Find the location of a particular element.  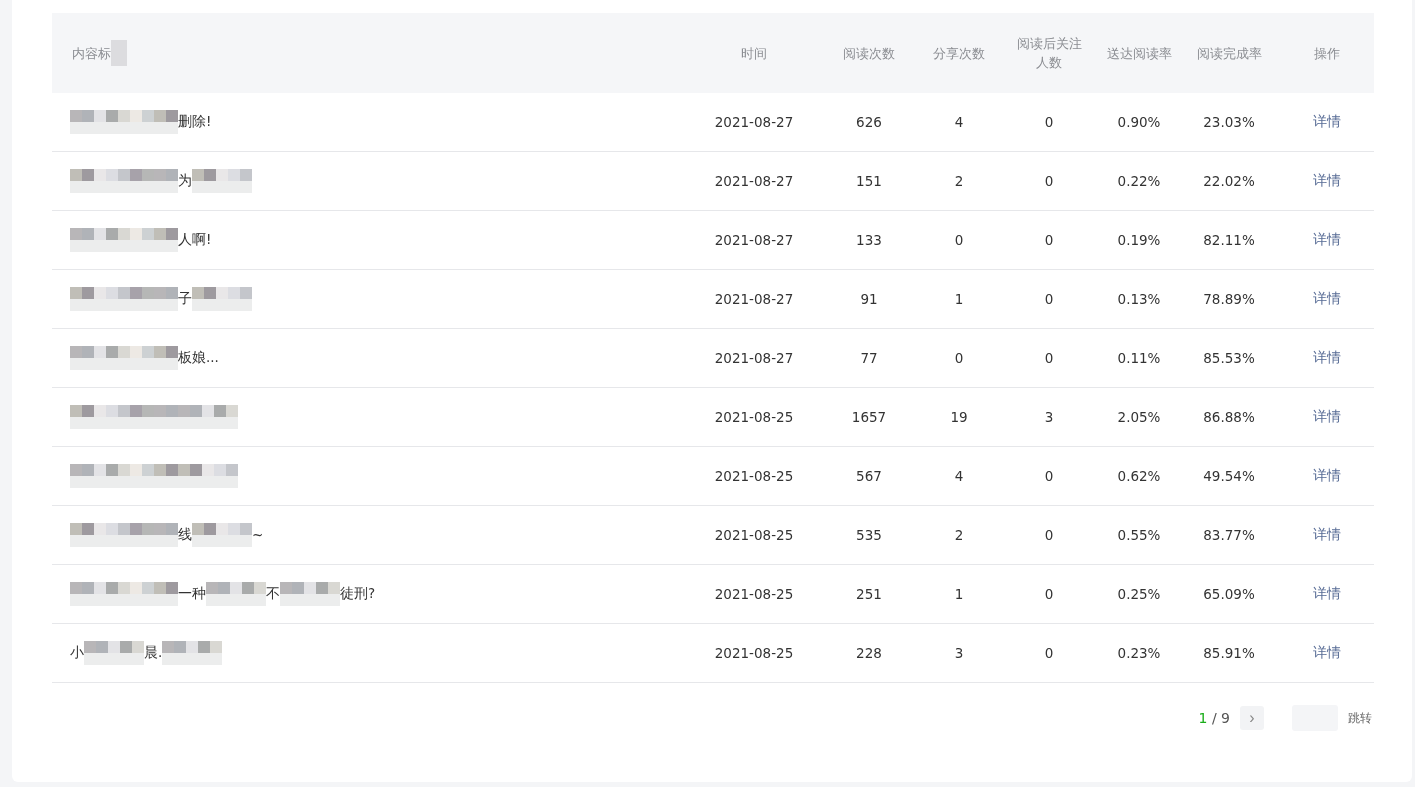

table-cell: 91 is located at coordinates (869, 299).